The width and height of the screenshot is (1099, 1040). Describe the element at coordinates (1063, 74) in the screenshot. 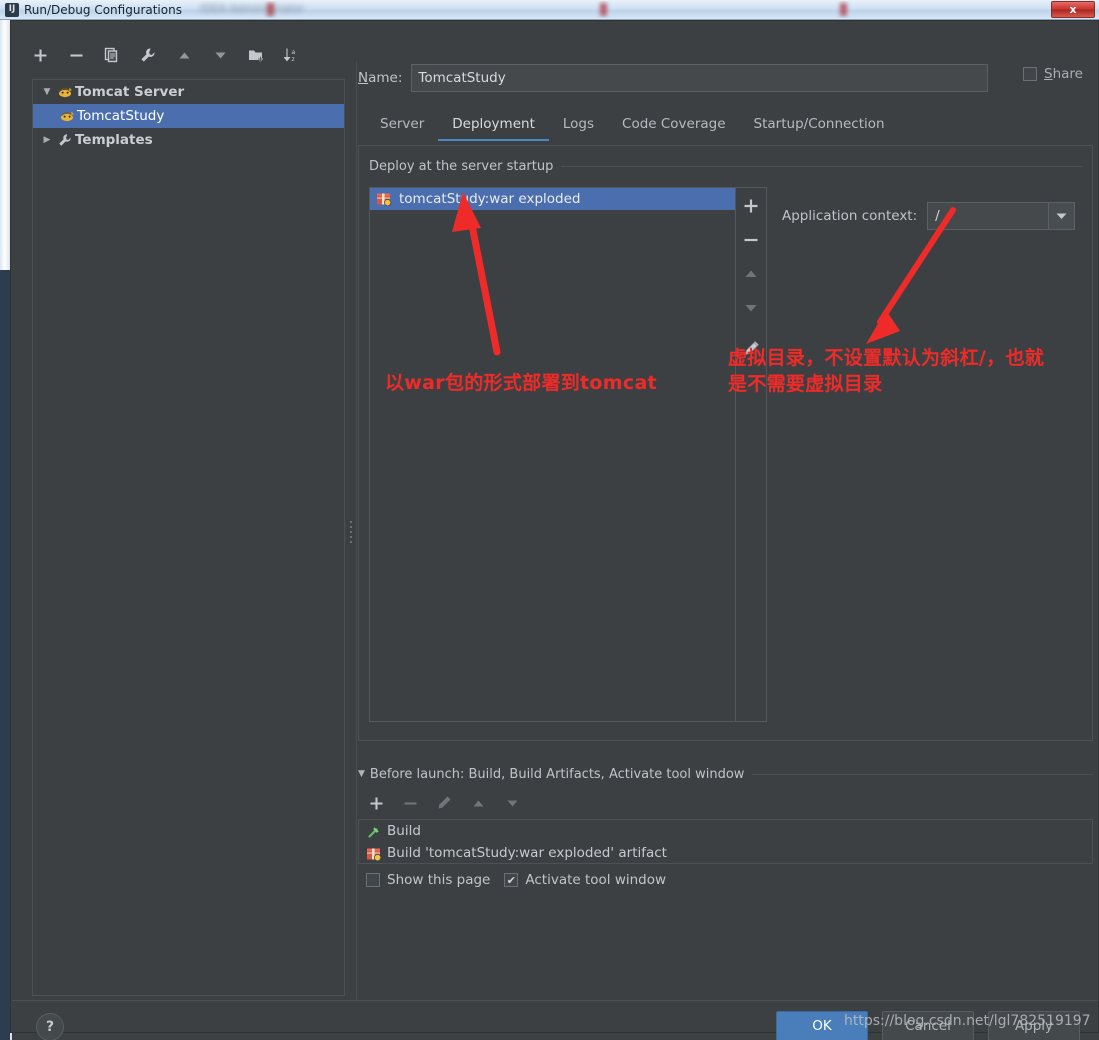

I see `share-label: Share` at that location.